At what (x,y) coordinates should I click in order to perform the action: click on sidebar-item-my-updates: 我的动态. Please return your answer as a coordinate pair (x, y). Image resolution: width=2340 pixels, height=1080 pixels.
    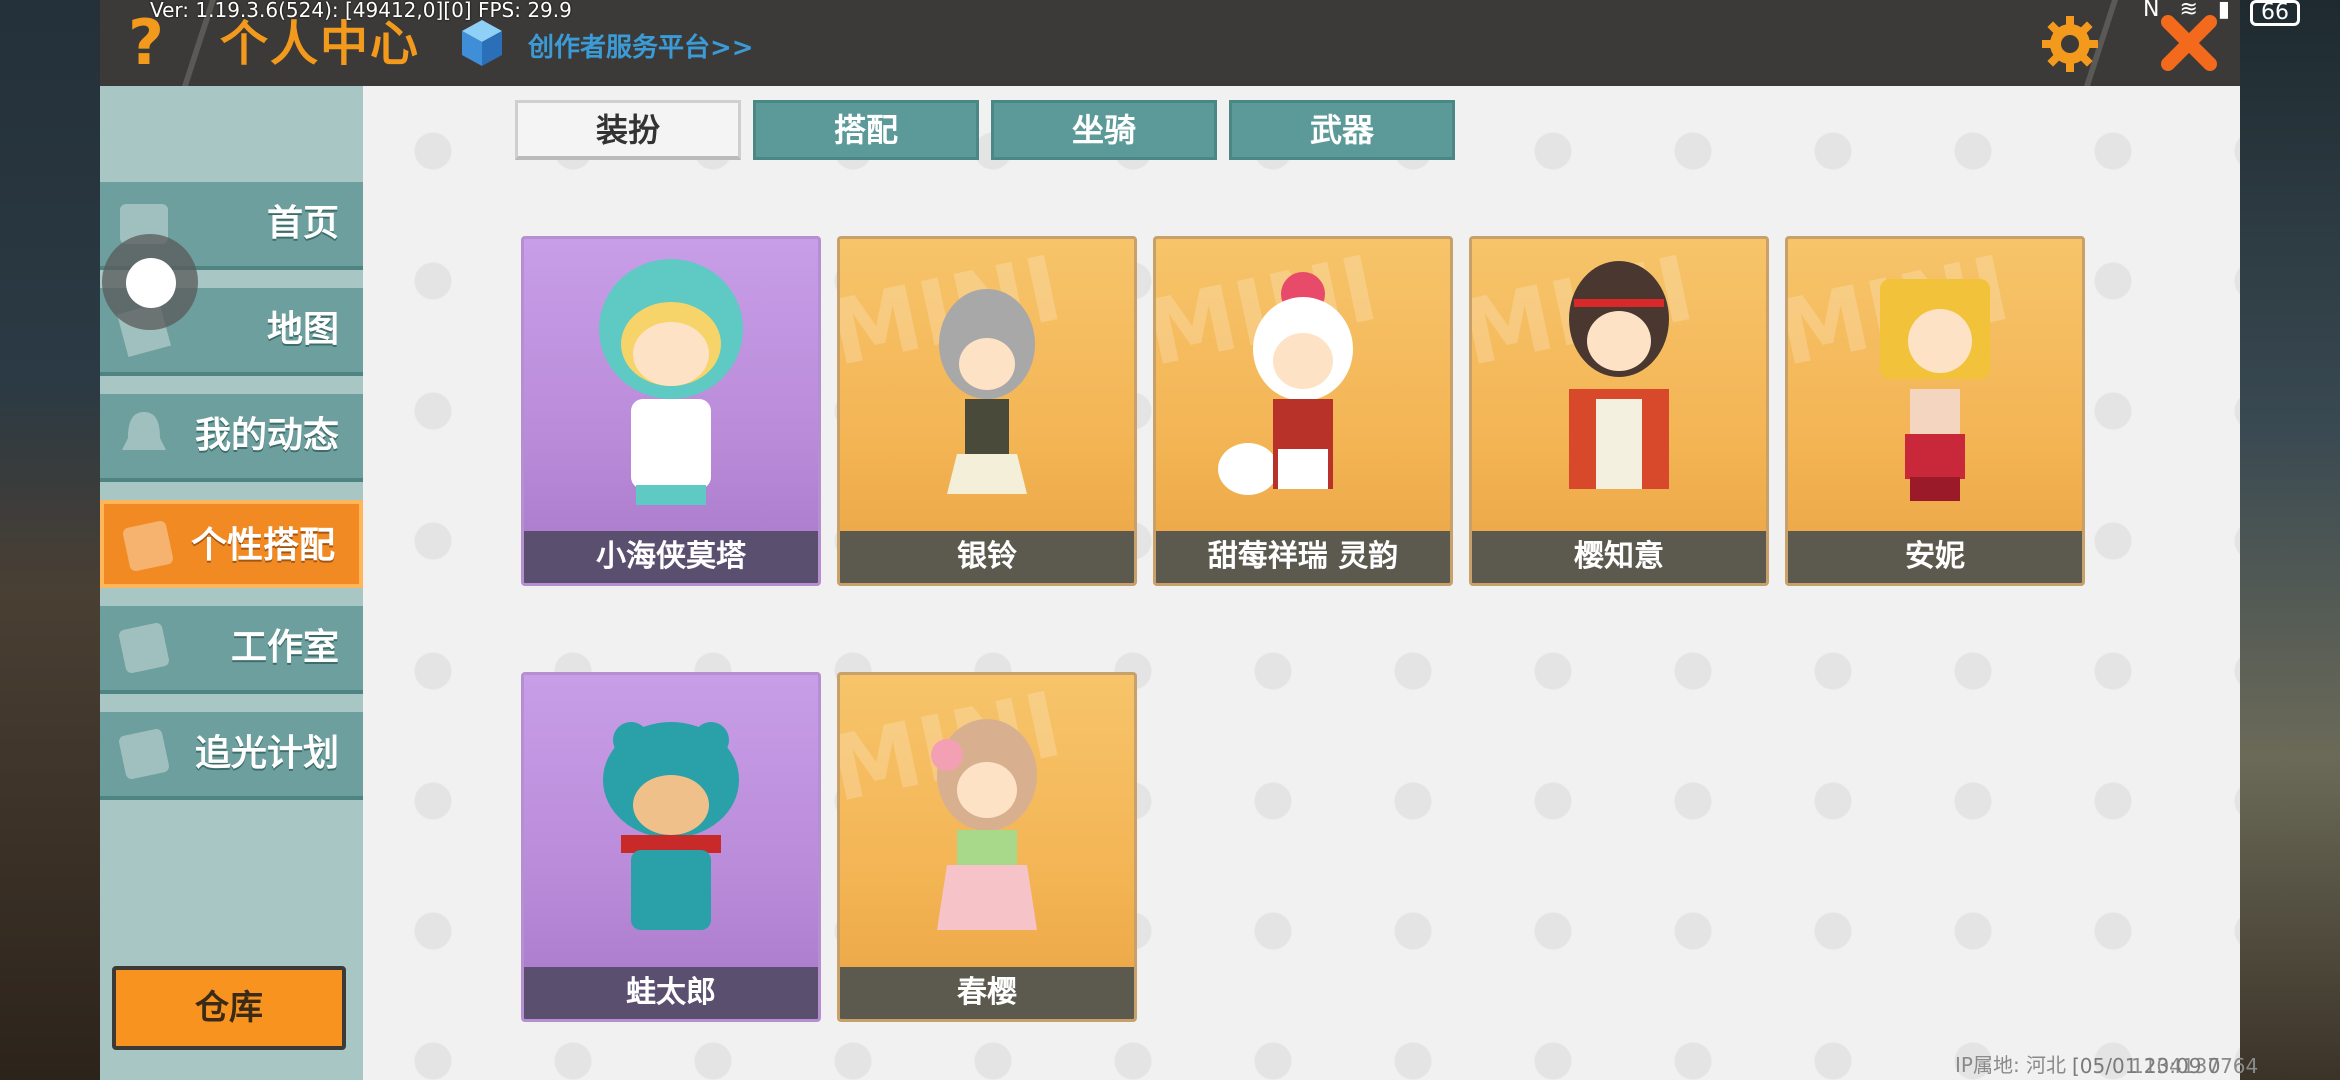
    Looking at the image, I should click on (231, 438).